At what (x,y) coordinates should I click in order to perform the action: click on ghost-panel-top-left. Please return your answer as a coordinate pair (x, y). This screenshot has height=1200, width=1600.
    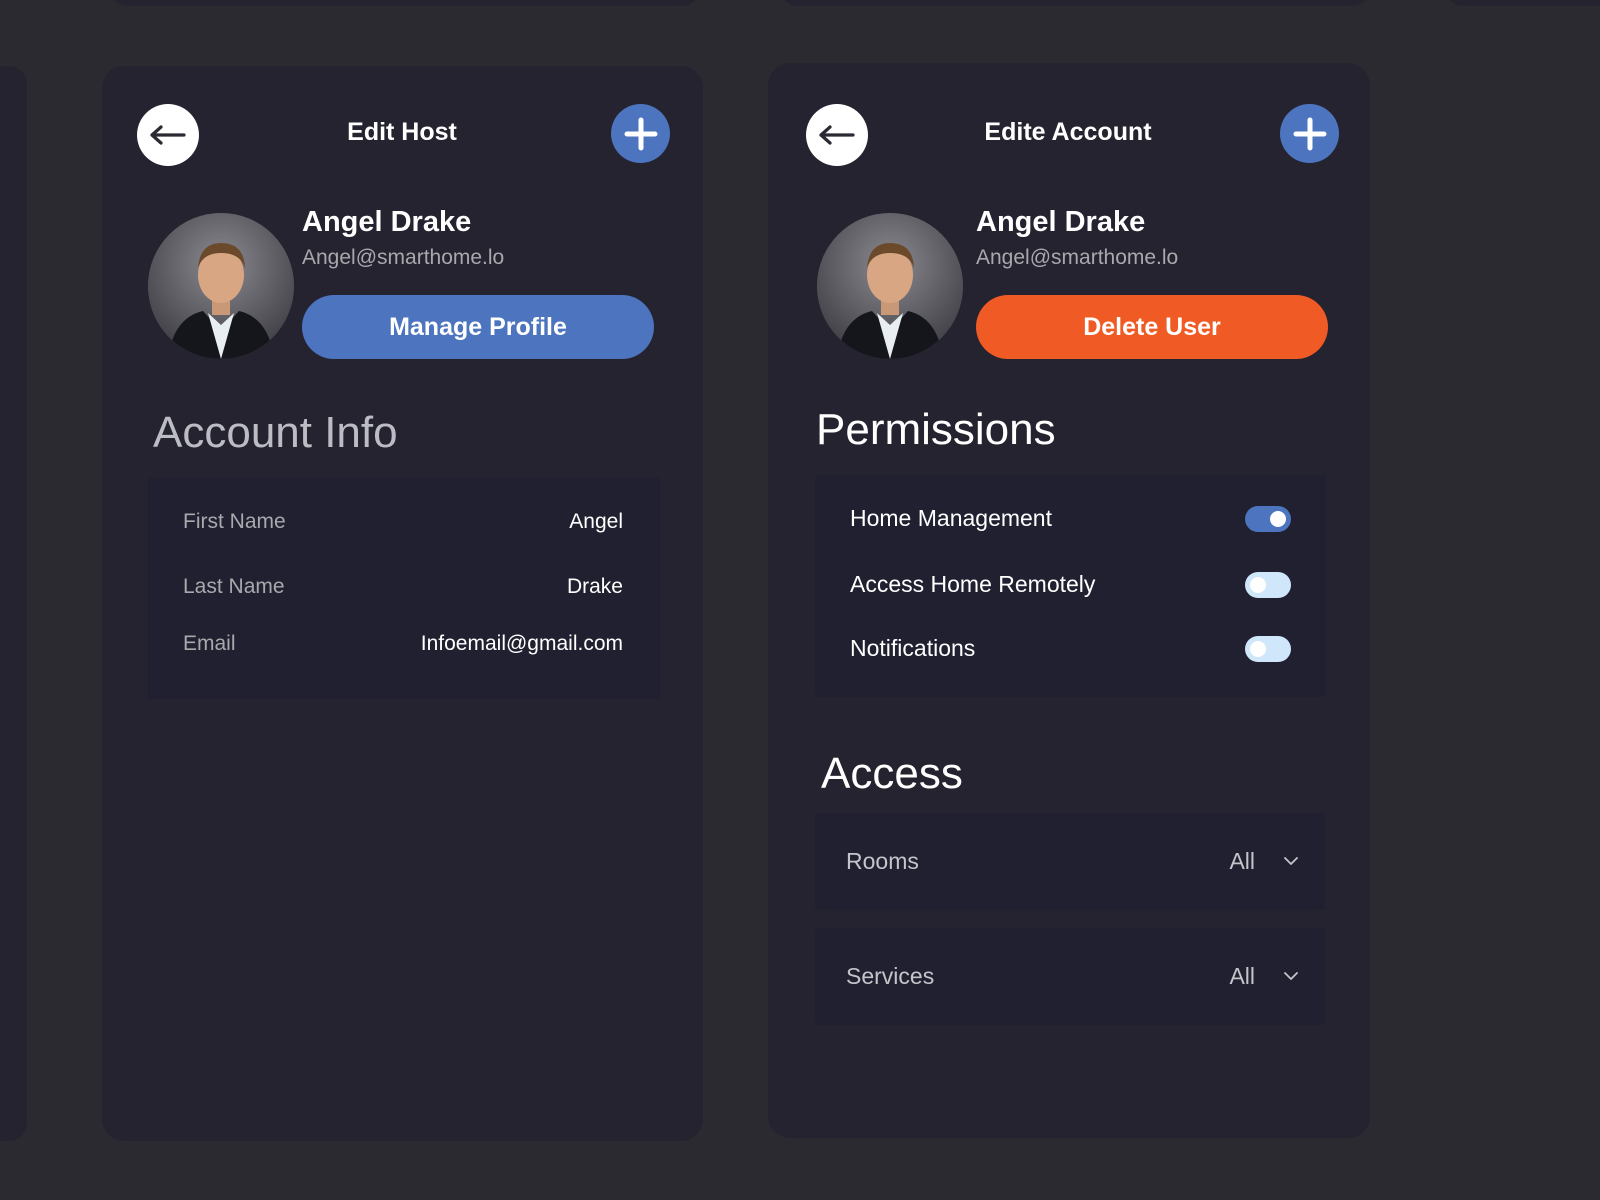
    Looking at the image, I should click on (405, 3).